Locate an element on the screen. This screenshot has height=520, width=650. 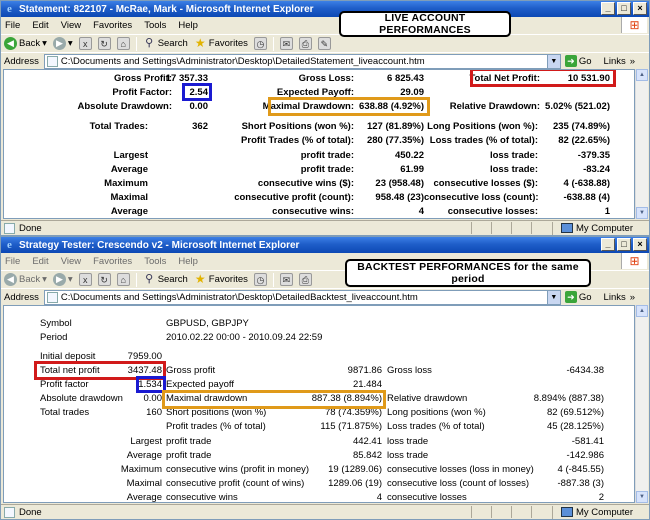
loss-trades-label: Loss trades (% of total): is located at coordinates (483, 140).